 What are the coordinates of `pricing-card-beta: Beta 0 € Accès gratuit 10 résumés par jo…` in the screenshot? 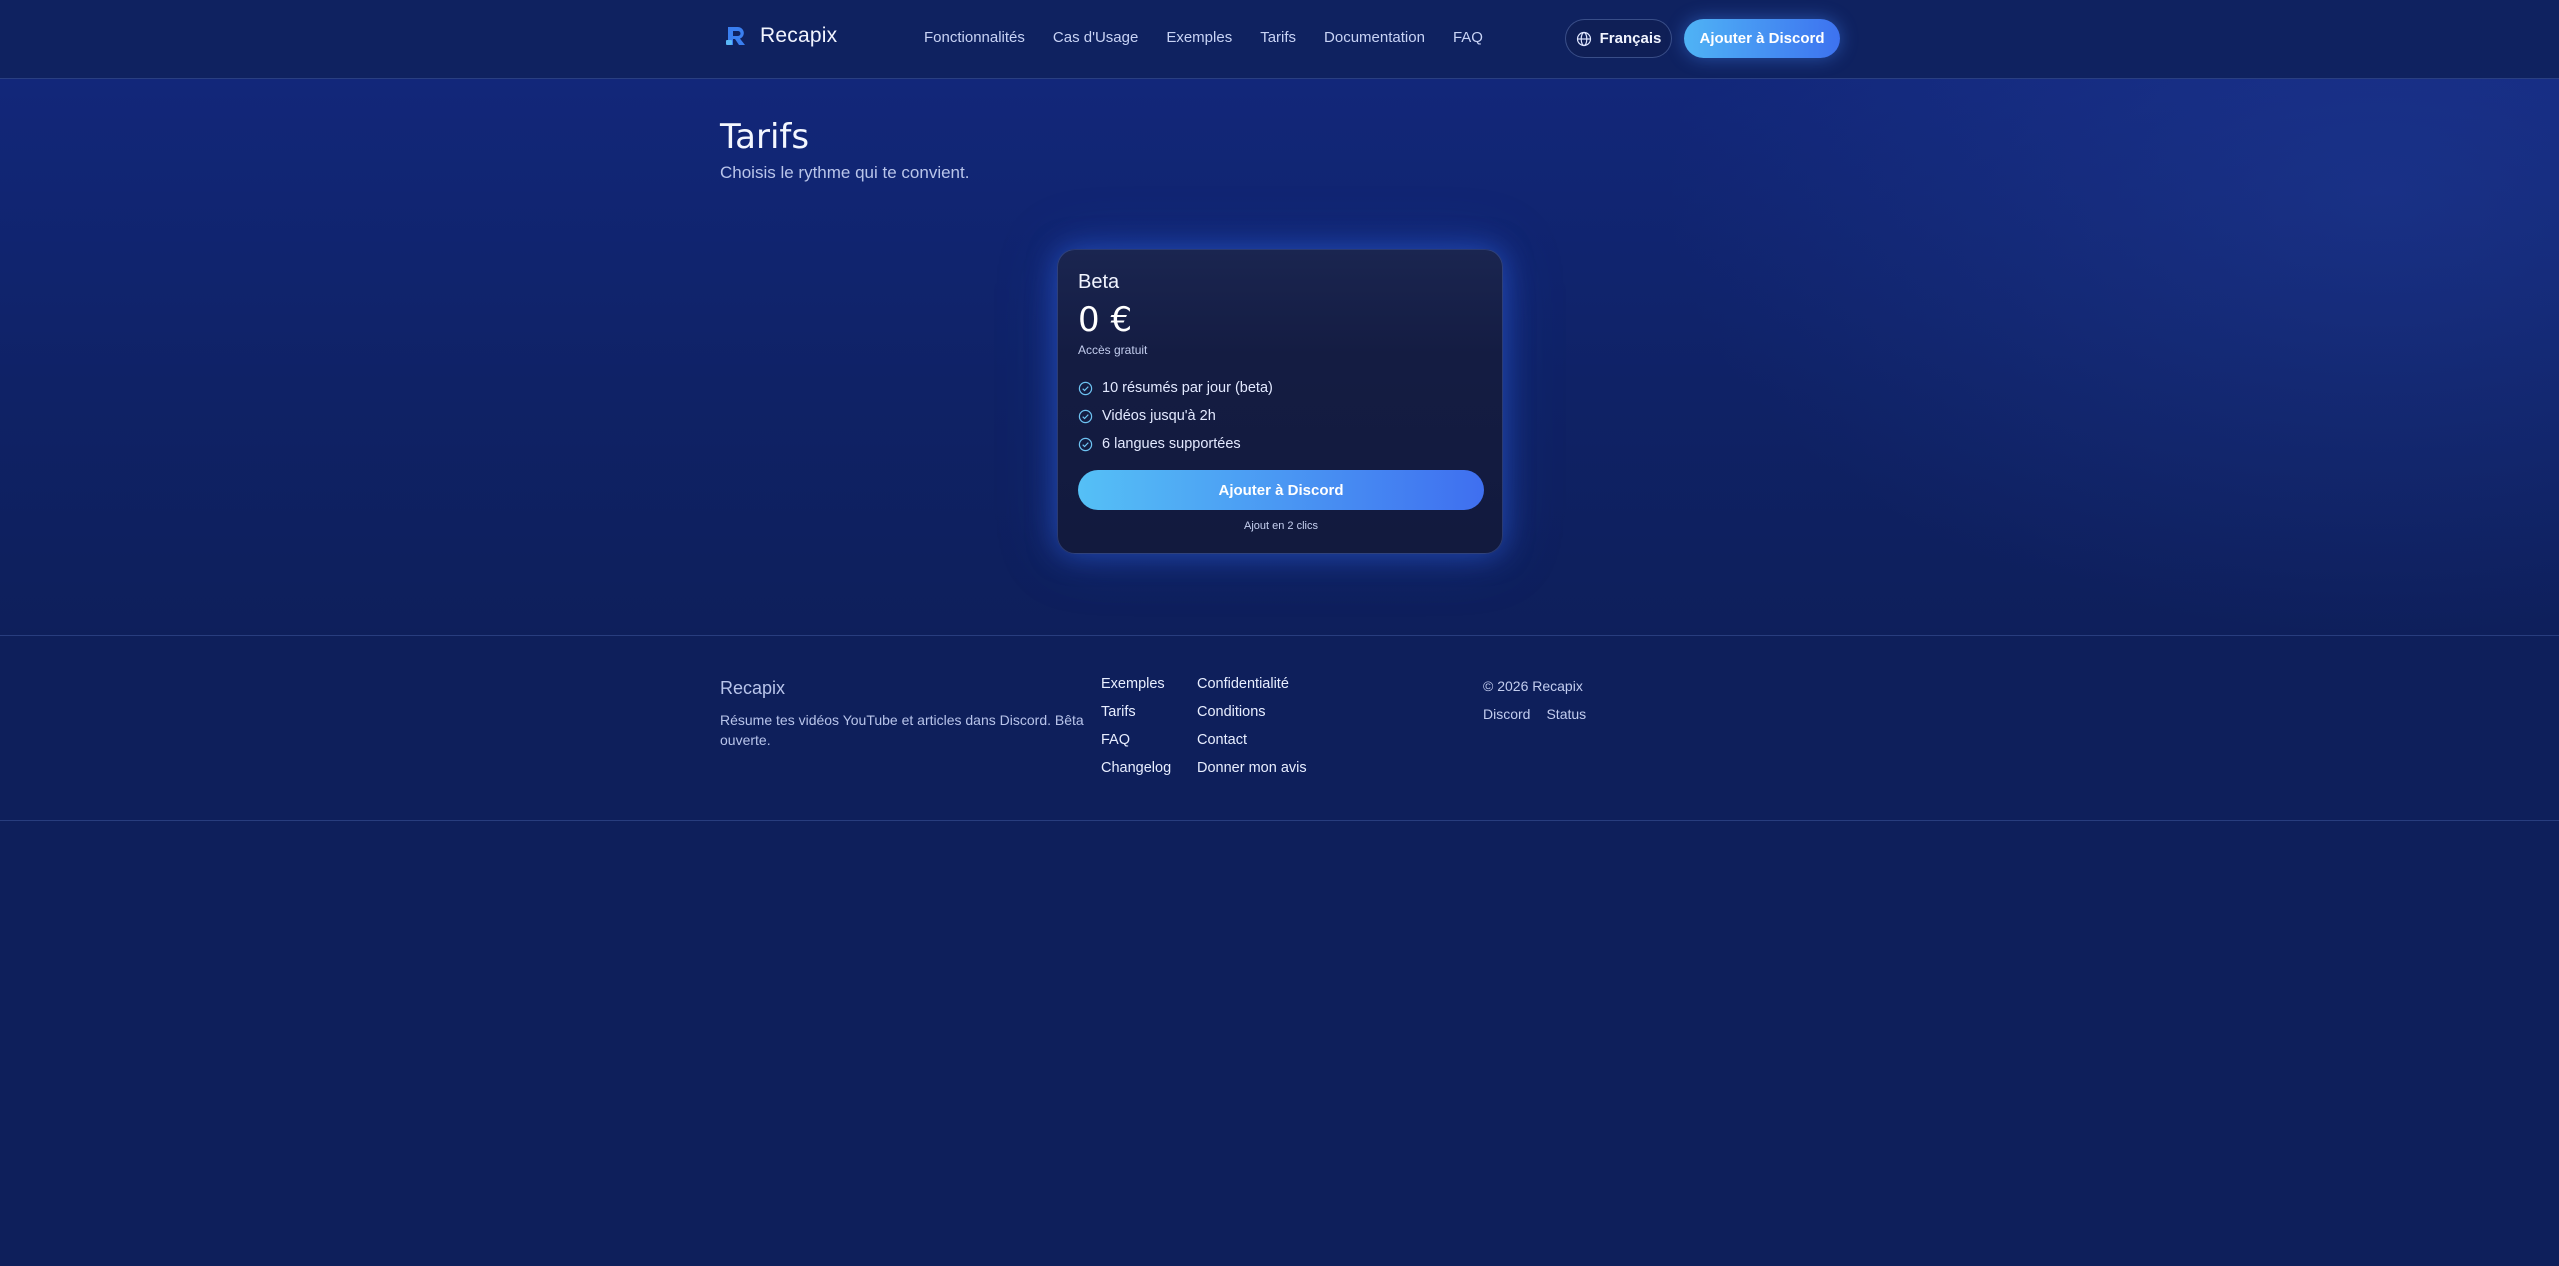 It's located at (1280, 401).